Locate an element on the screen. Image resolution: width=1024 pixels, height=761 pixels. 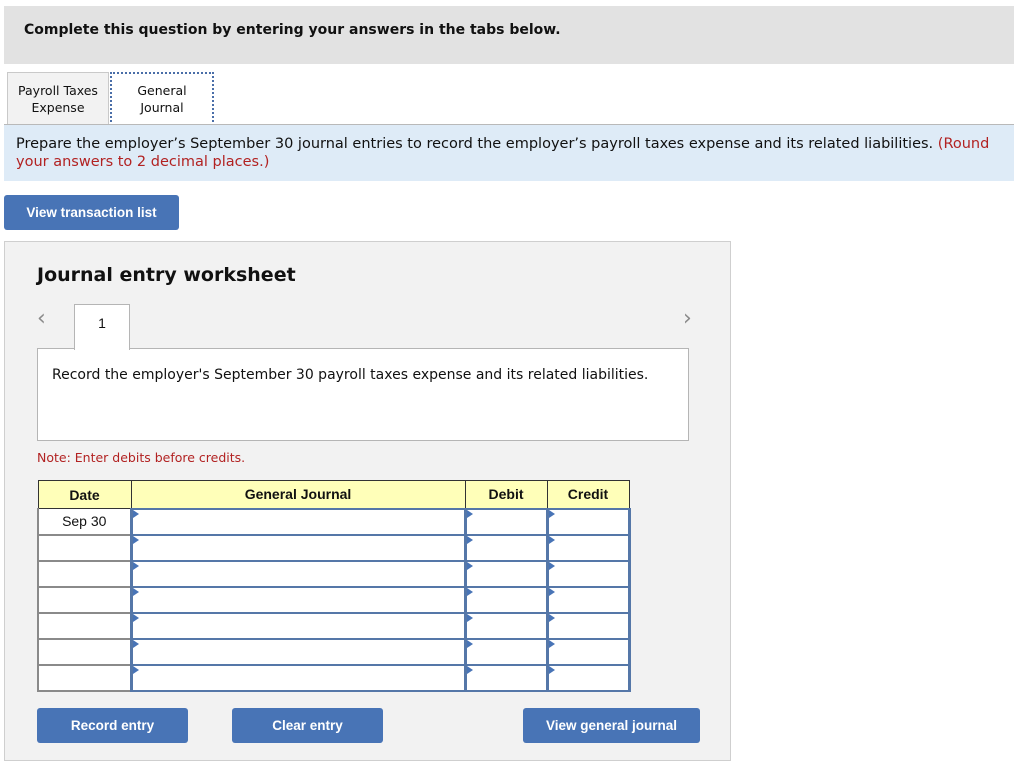
chevron-left-icon: ‹ is located at coordinates (41, 318).